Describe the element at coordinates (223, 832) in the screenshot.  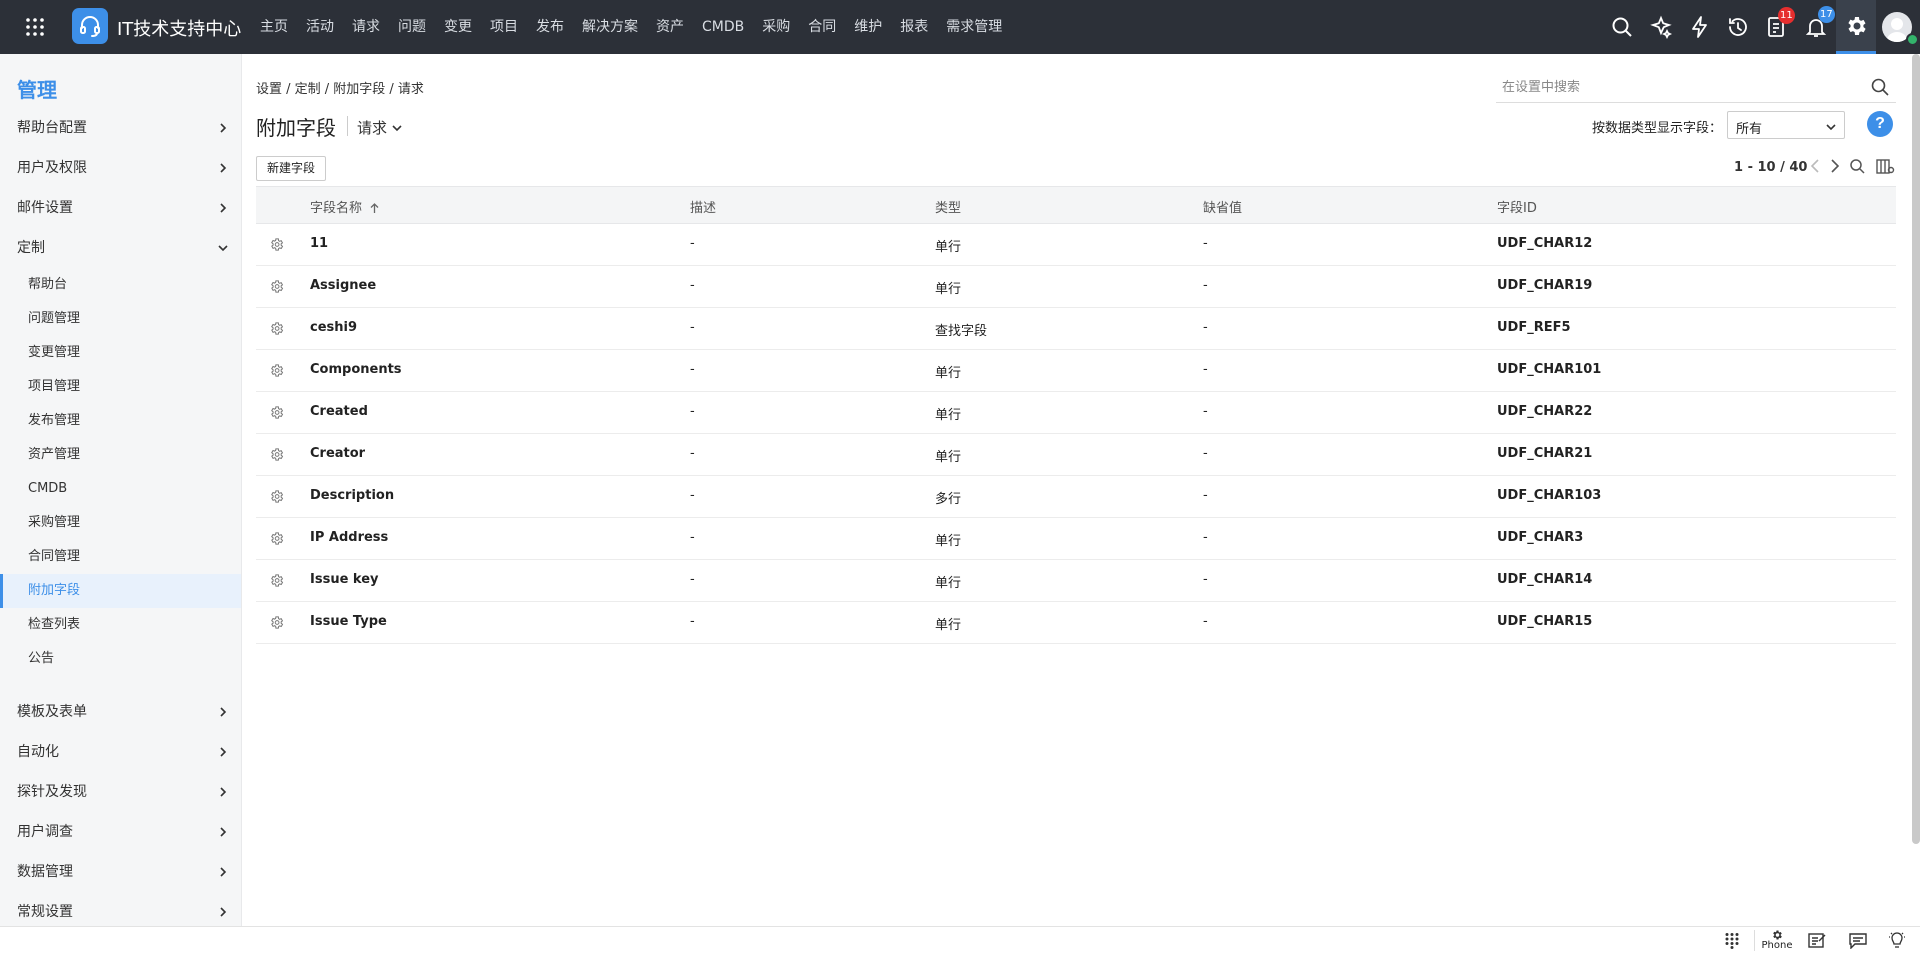
I see `chevron-right-icon` at that location.